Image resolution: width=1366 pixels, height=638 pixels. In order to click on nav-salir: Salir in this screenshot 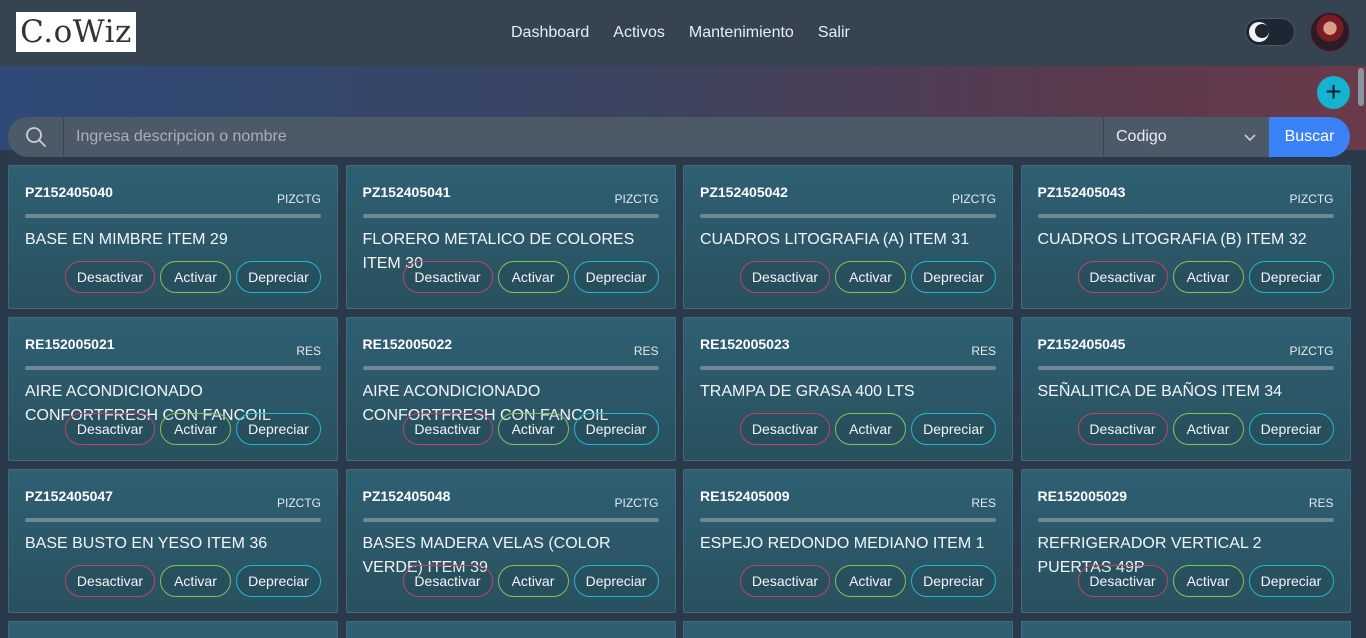, I will do `click(834, 33)`.